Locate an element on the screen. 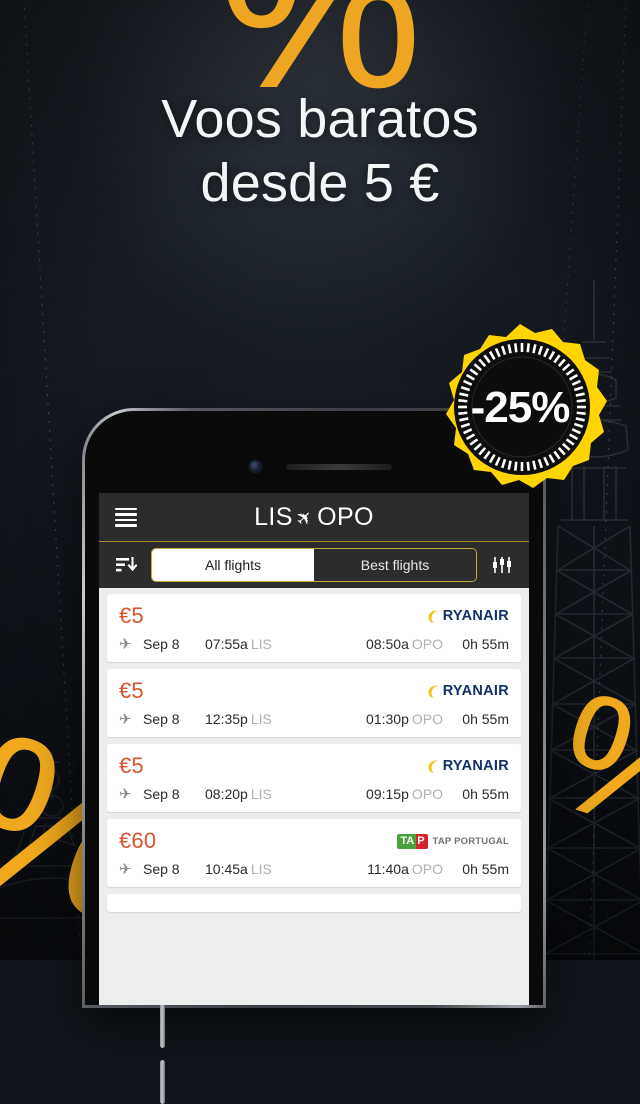 This screenshot has width=640, height=1104. depart-time: 12:35p is located at coordinates (226, 719).